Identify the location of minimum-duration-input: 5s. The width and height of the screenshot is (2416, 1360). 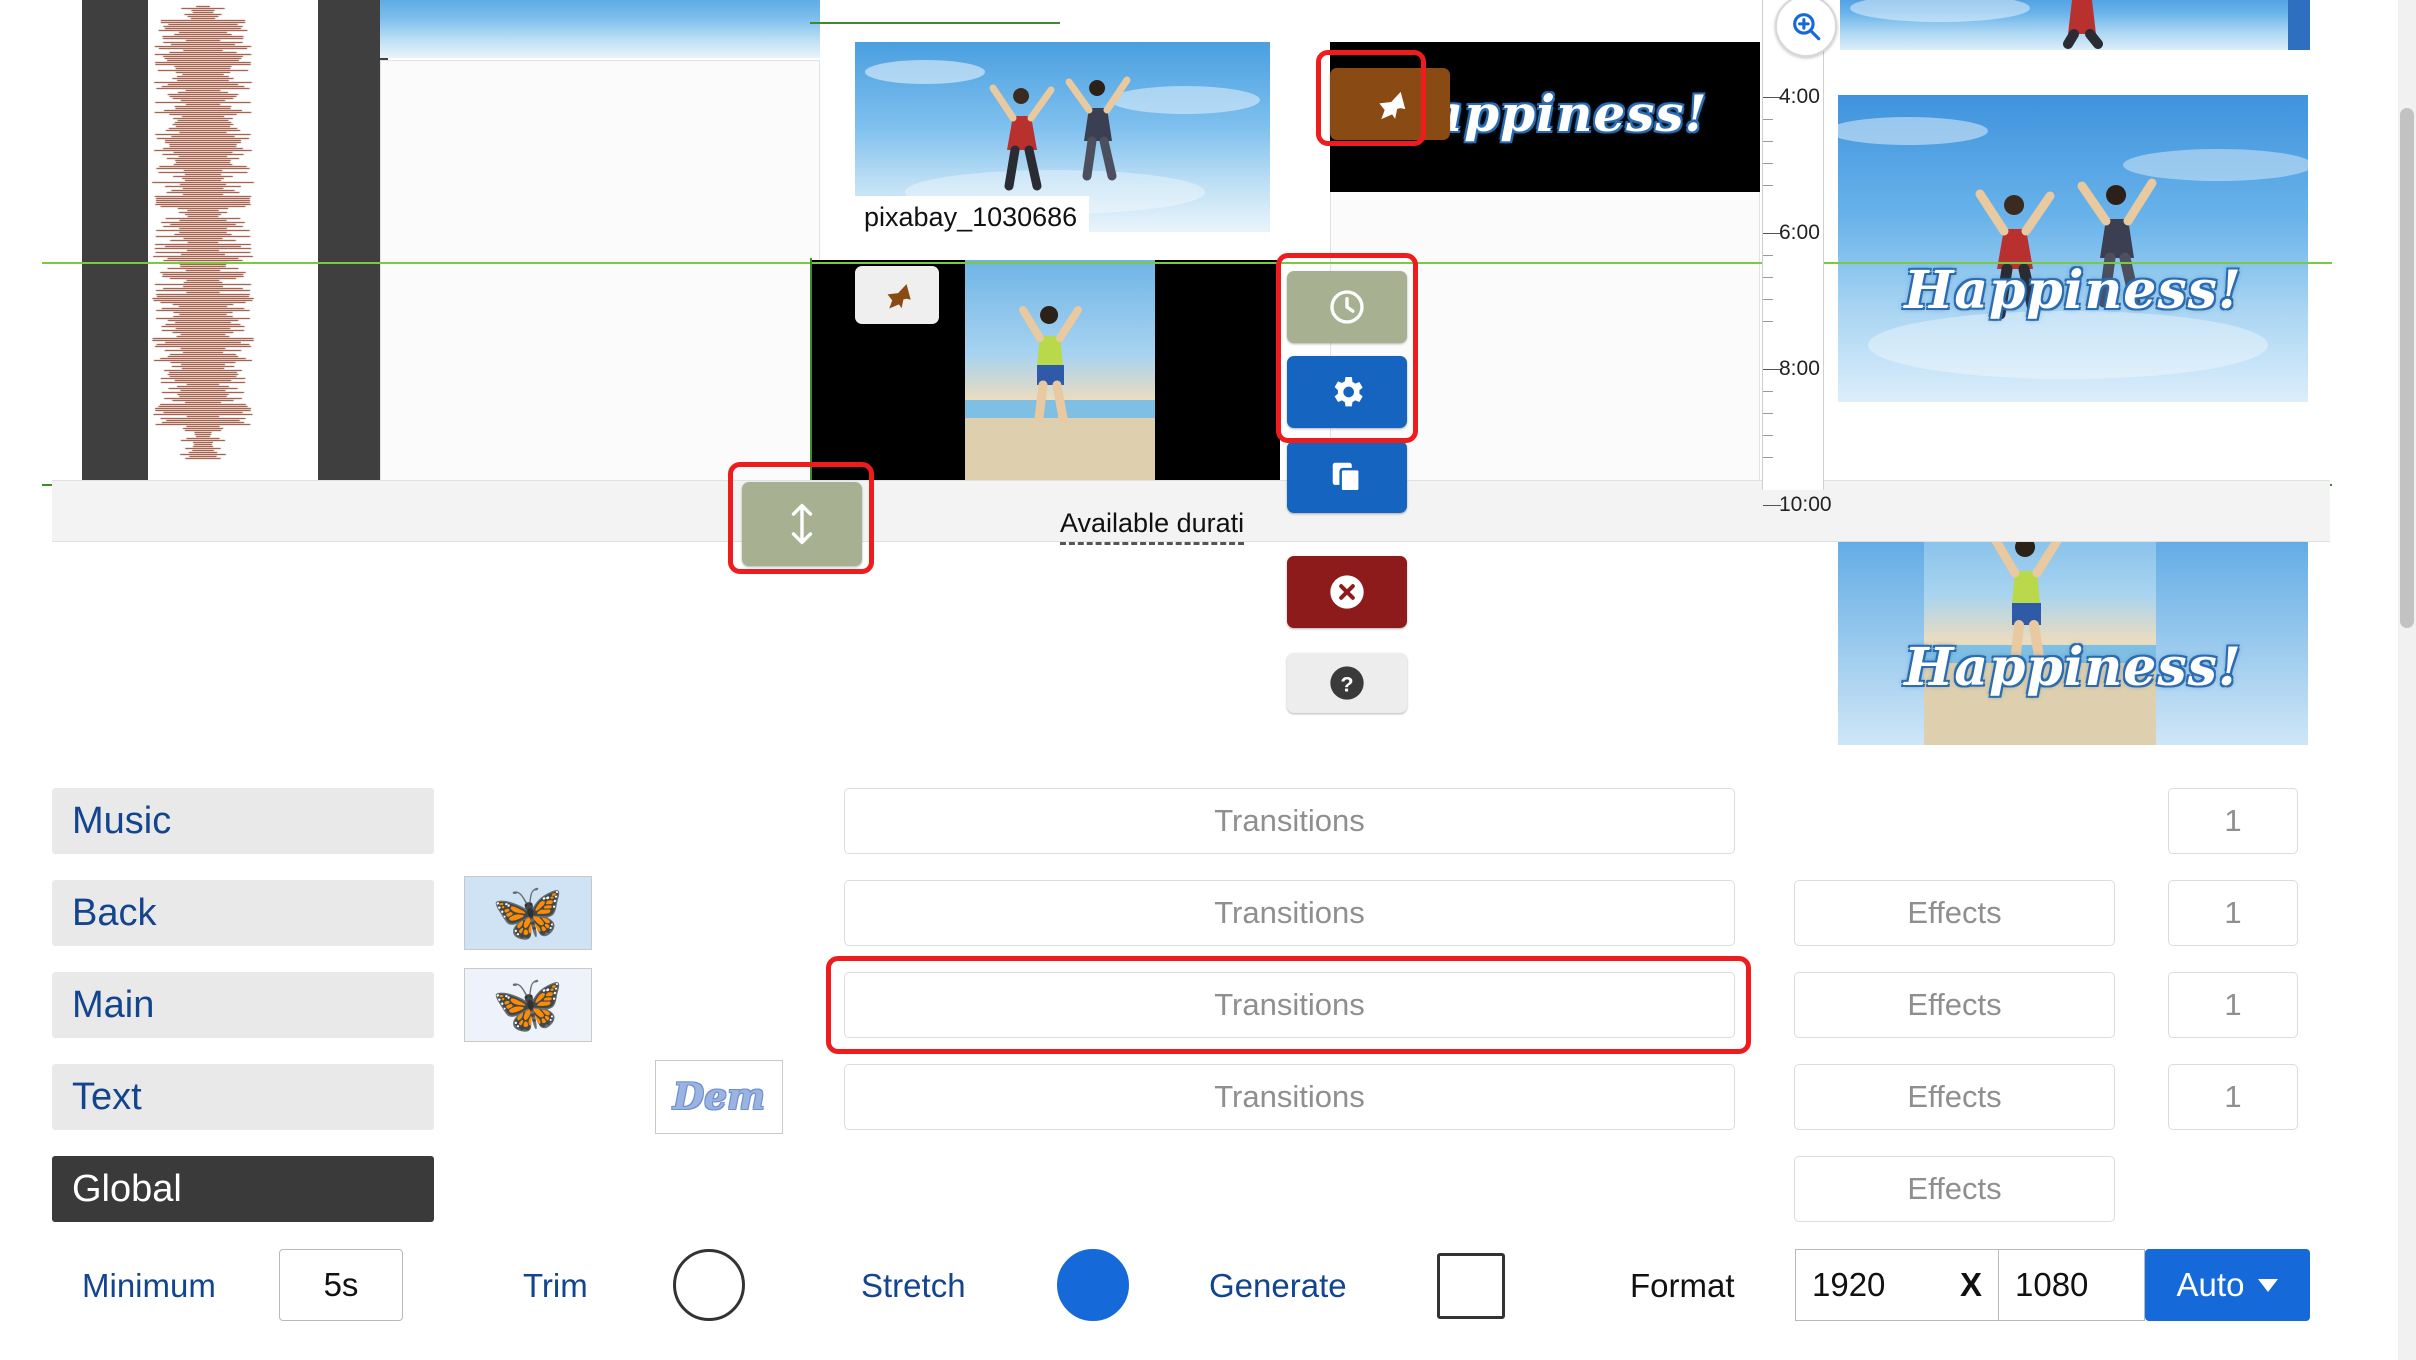
(341, 1285).